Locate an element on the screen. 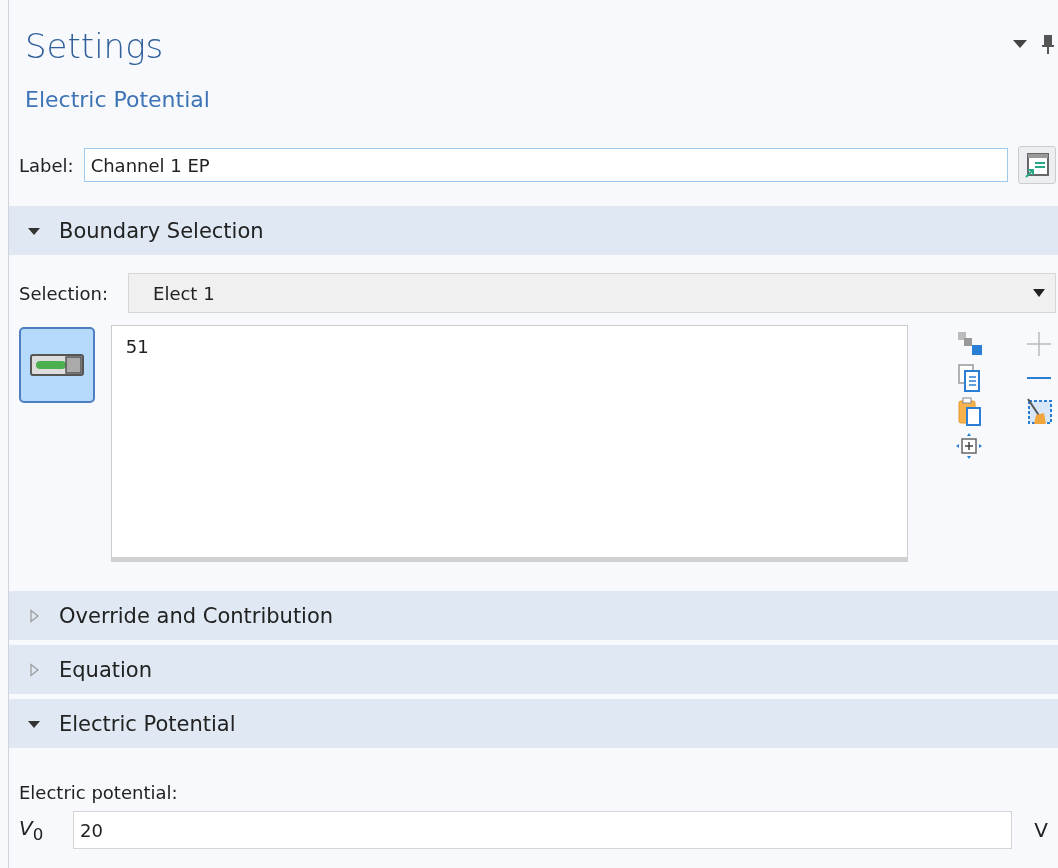  symbol-label: V$_{0}$ is located at coordinates (32, 830).